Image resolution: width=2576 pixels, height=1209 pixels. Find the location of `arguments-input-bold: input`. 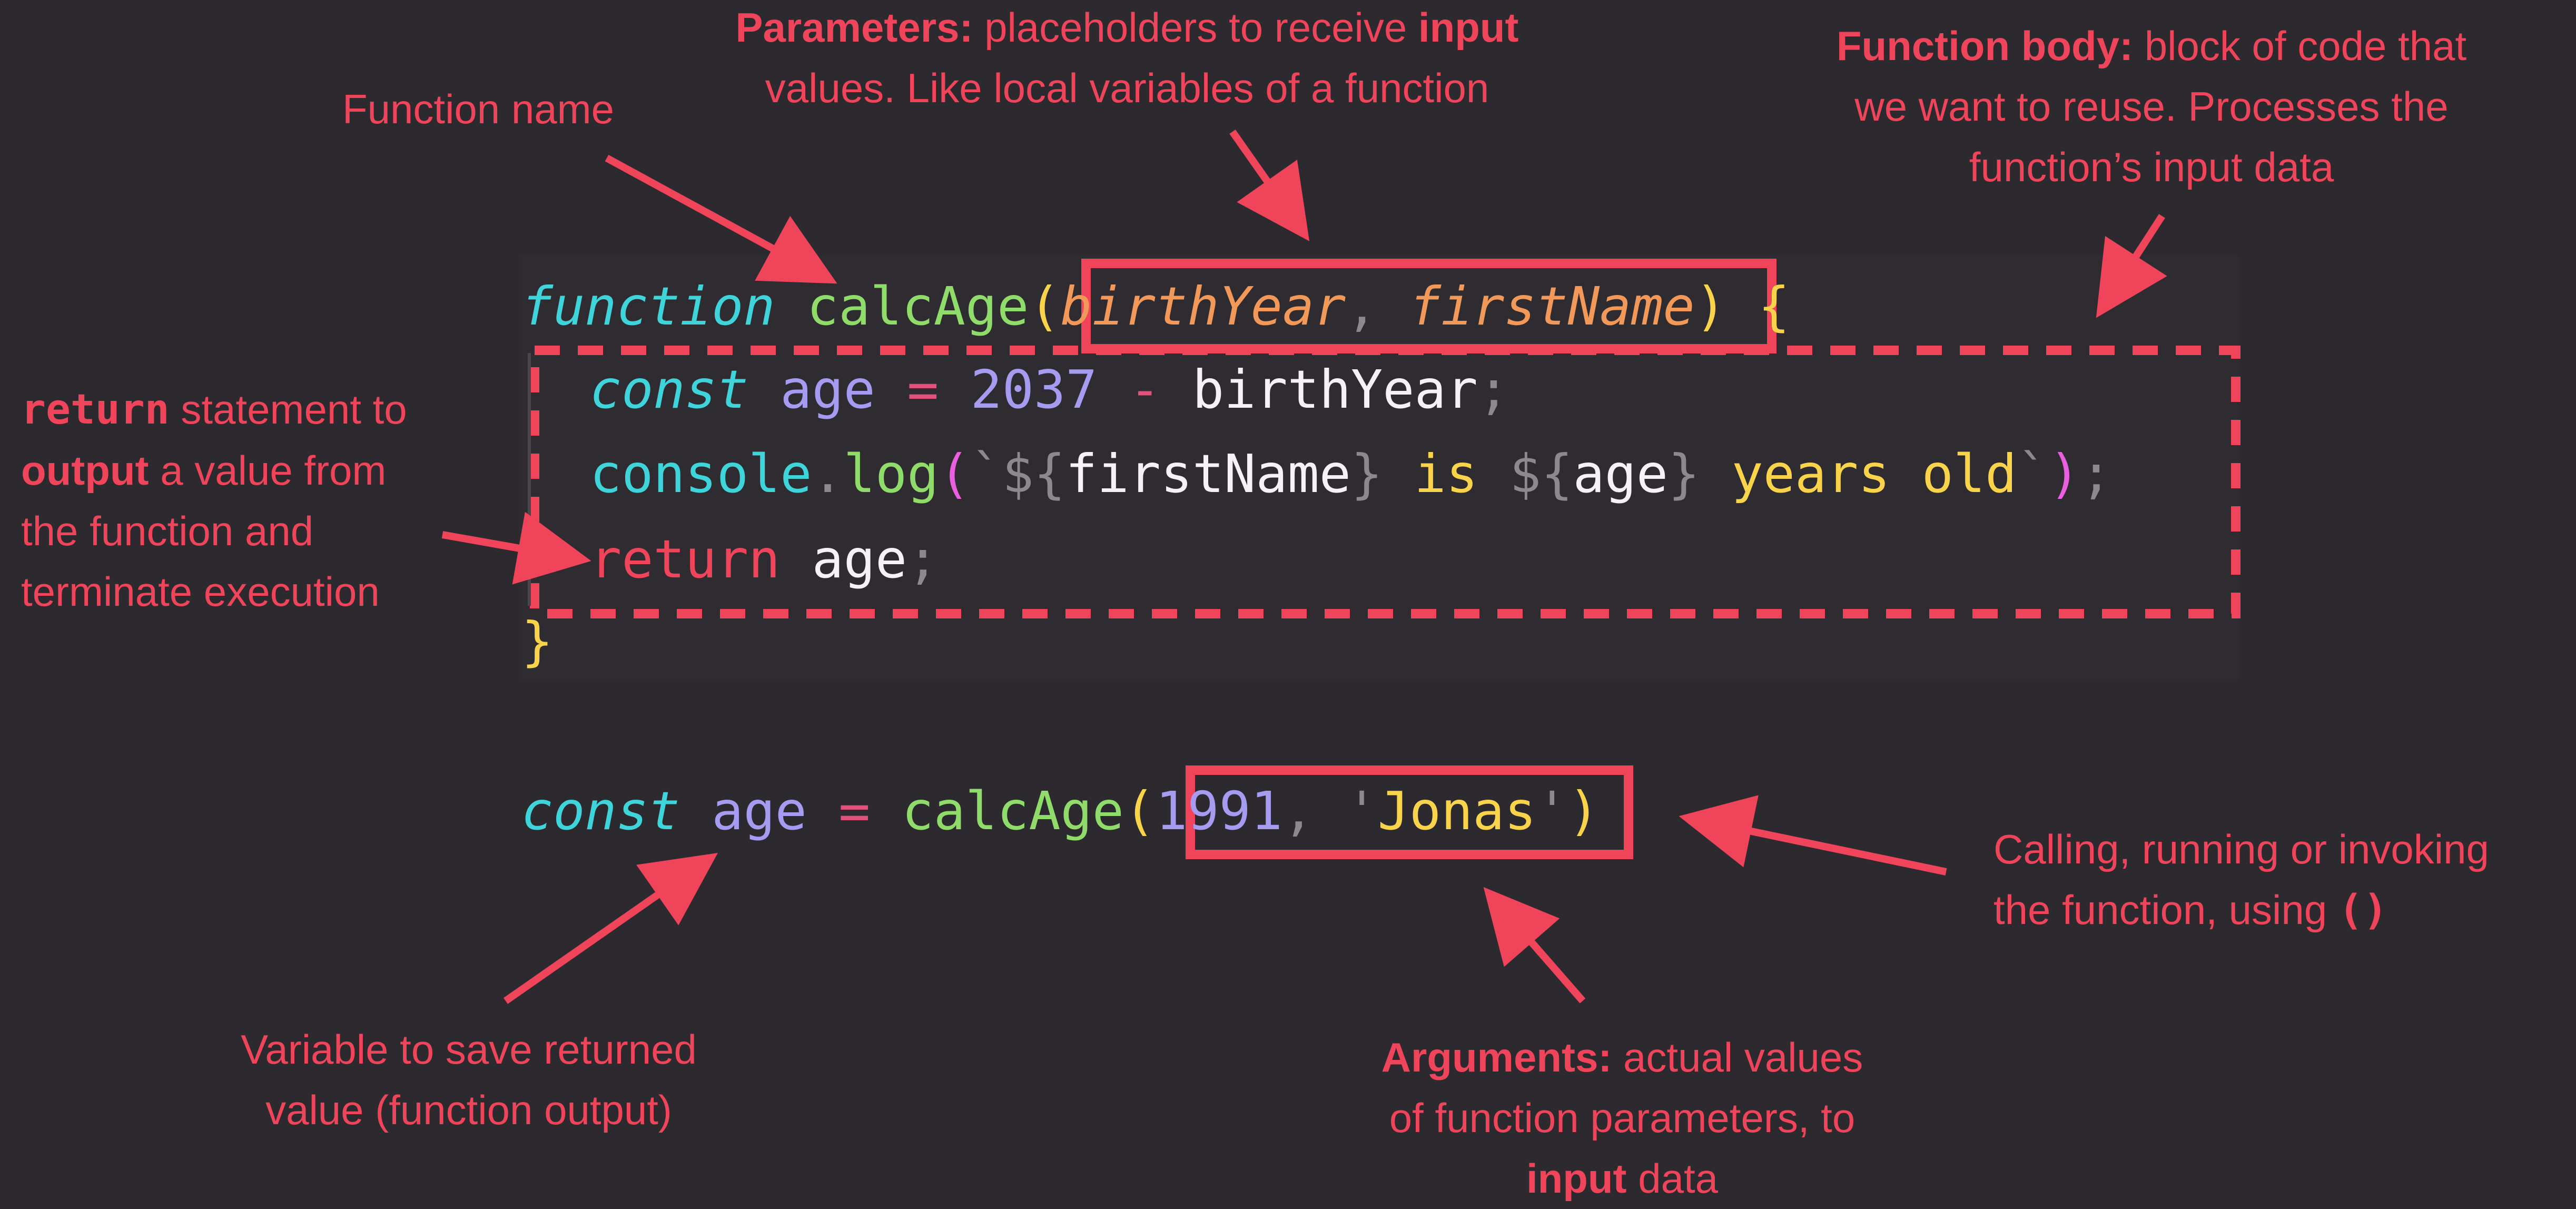

arguments-input-bold: input is located at coordinates (1576, 1178).